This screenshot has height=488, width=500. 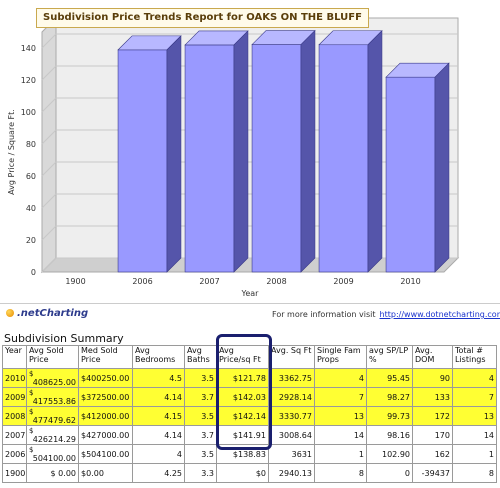 What do you see at coordinates (375, 151) in the screenshot?
I see `bar-side-2009` at bounding box center [375, 151].